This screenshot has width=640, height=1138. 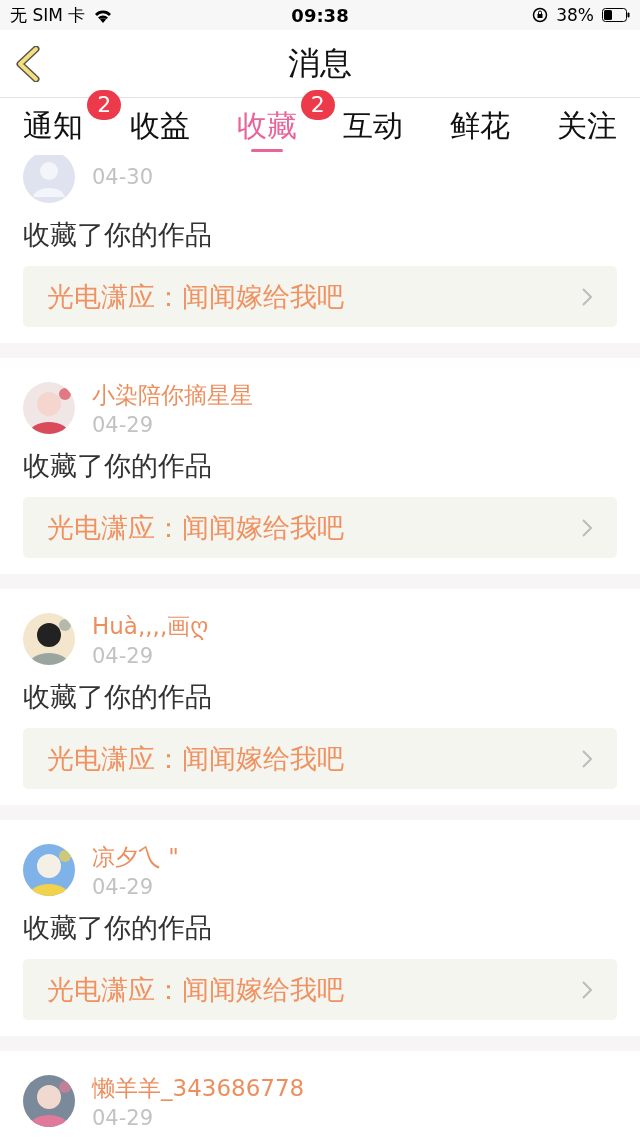 I want to click on tab: 关注, so click(x=586, y=126).